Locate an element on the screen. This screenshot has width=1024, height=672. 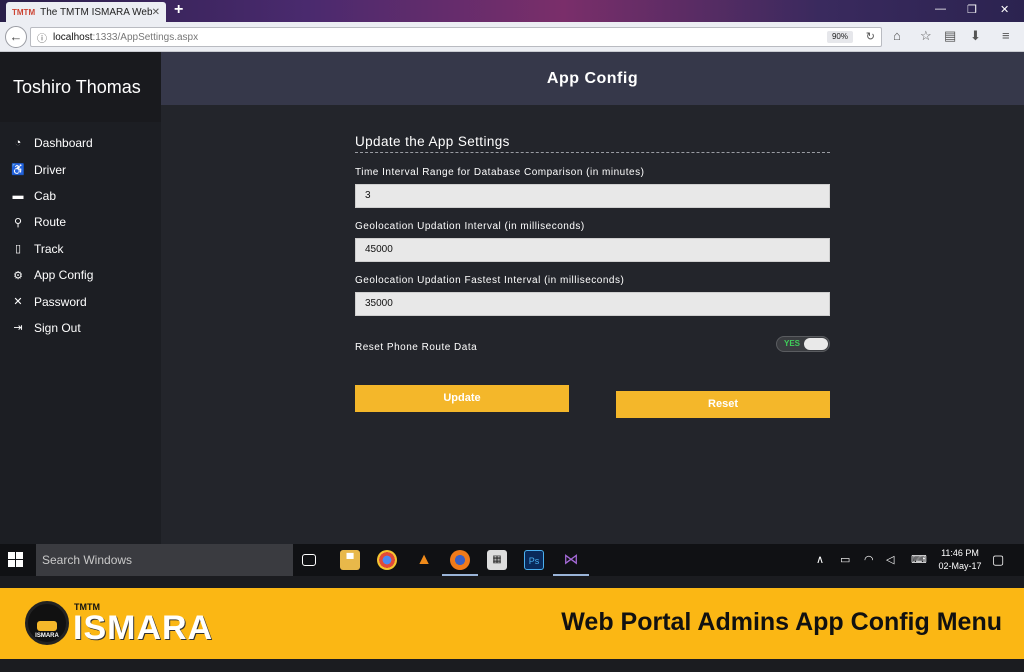
browser-tab: TMTM The TMTM ISMARA Website ✕ is located at coordinates (86, 12).